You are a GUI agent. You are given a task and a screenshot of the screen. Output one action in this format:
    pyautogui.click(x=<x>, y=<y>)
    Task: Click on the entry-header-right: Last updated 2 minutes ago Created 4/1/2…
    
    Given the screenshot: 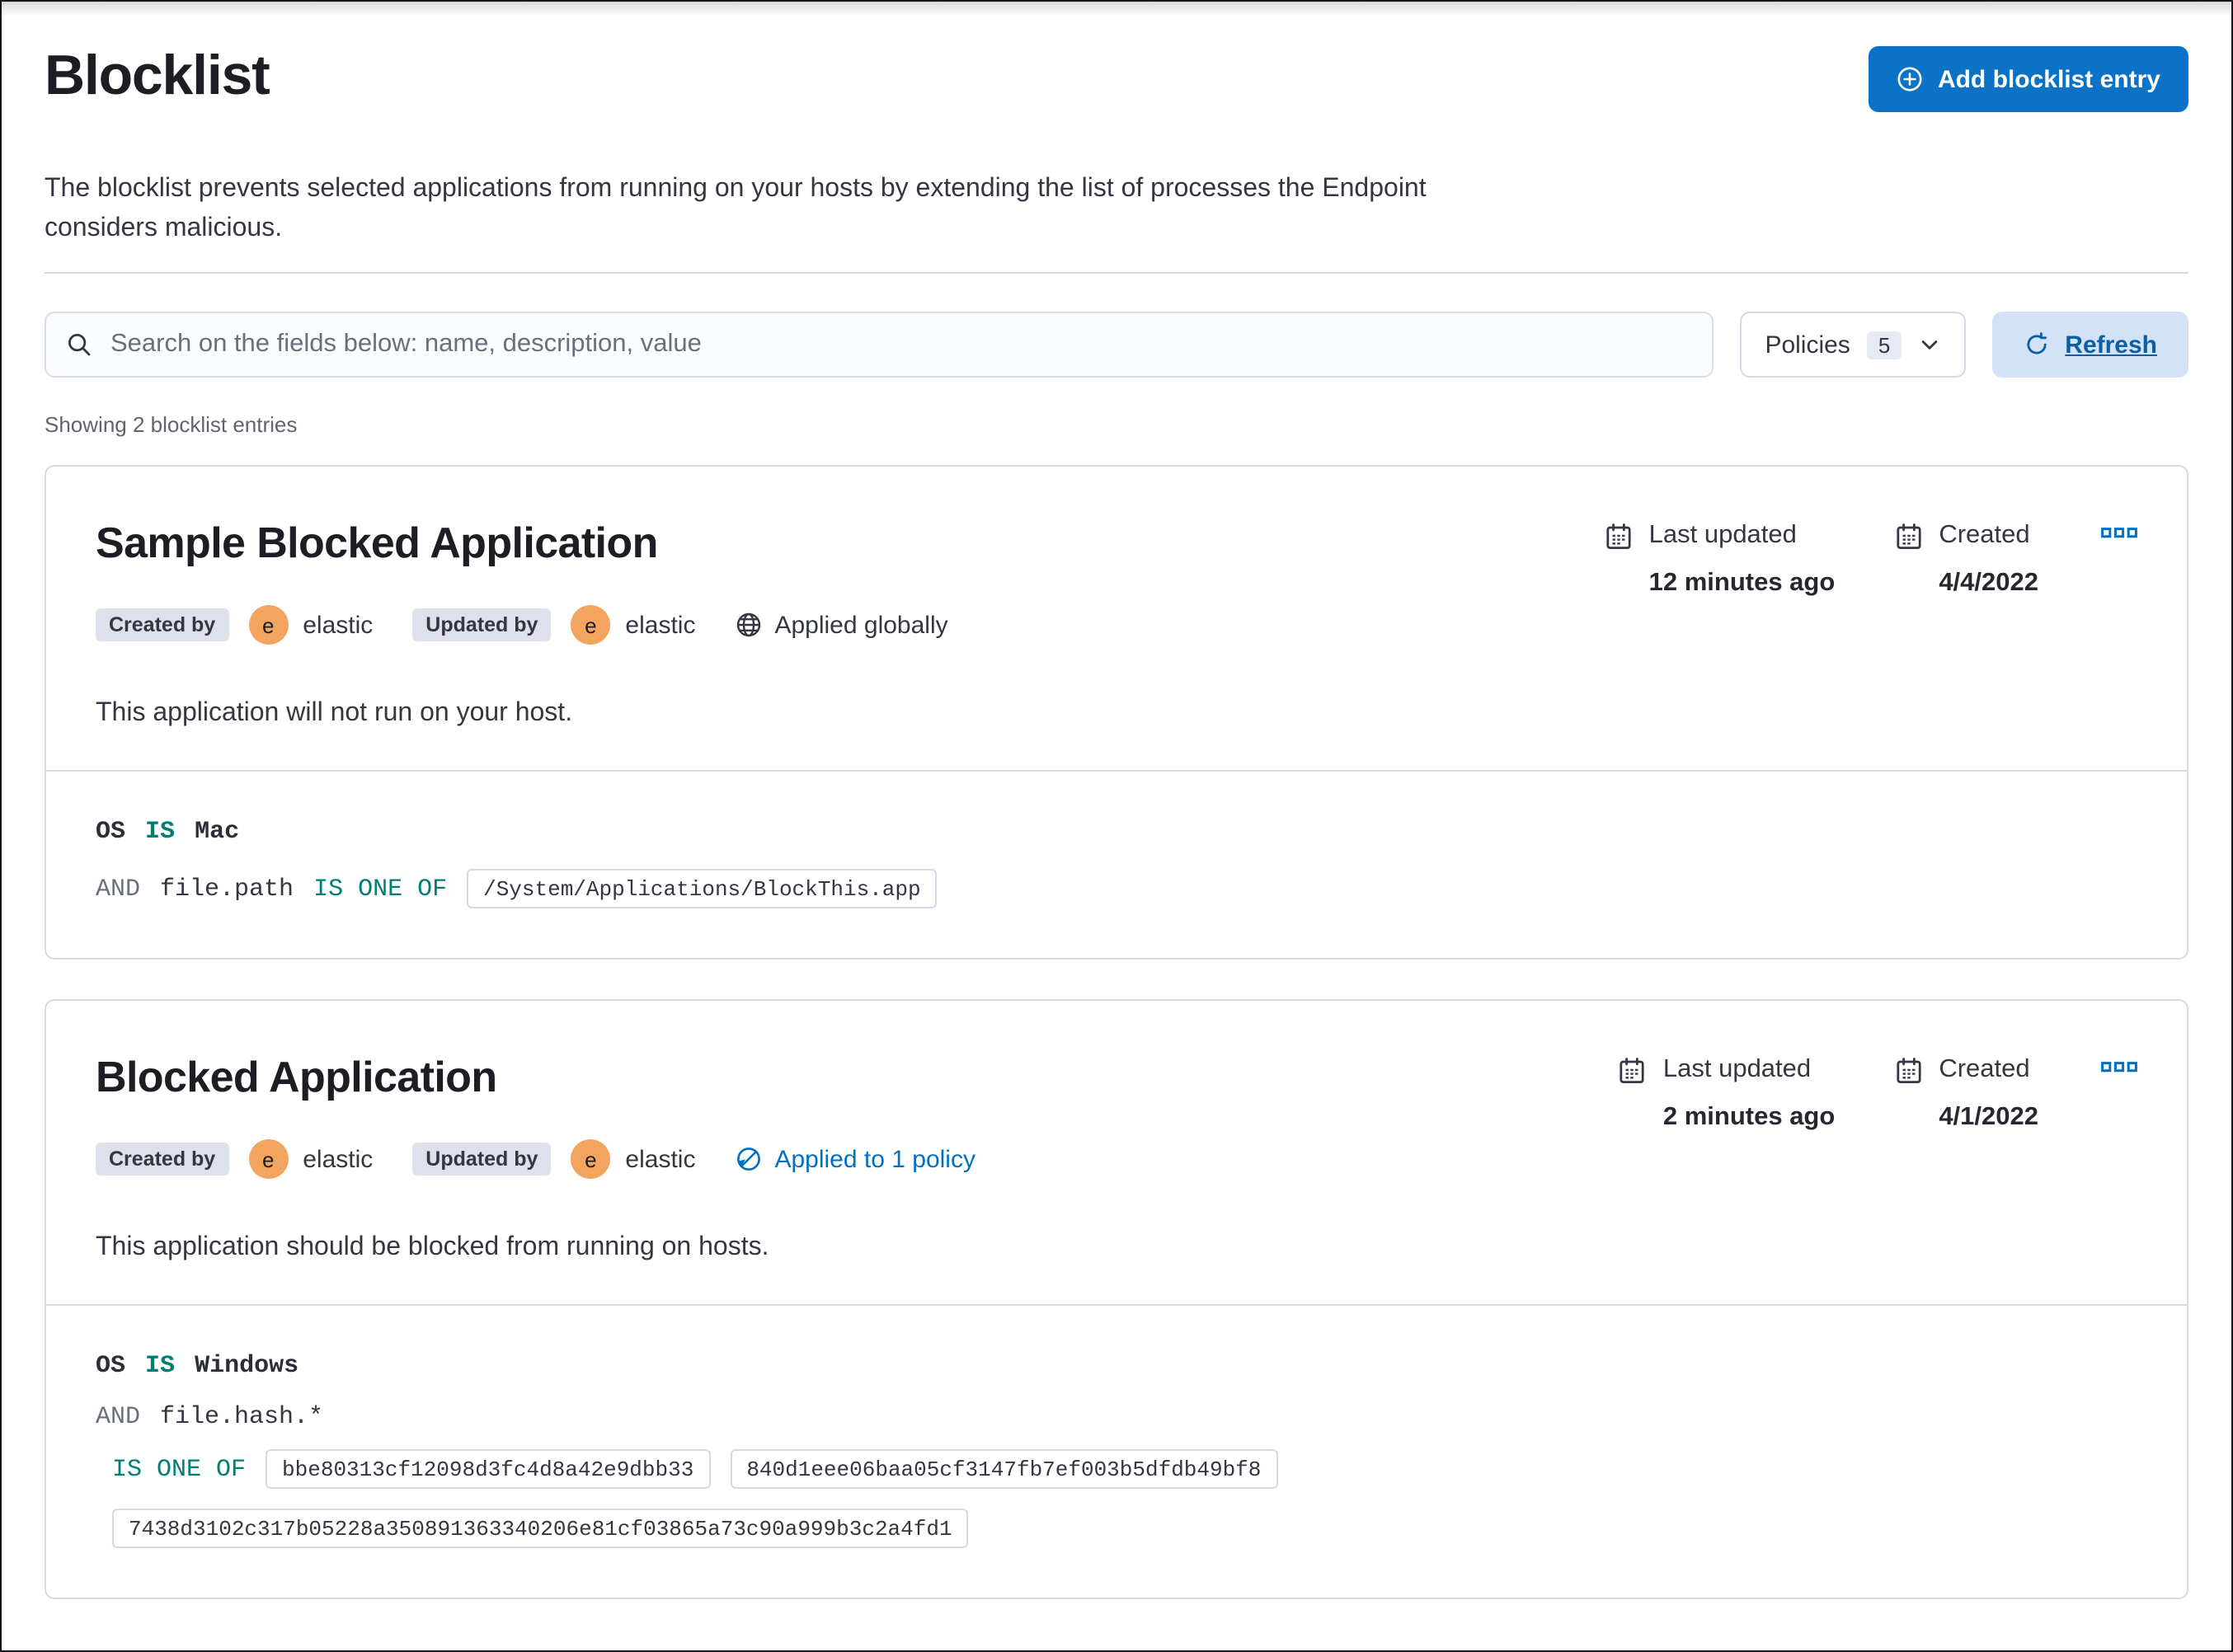 What is the action you would take?
    pyautogui.click(x=1880, y=1091)
    